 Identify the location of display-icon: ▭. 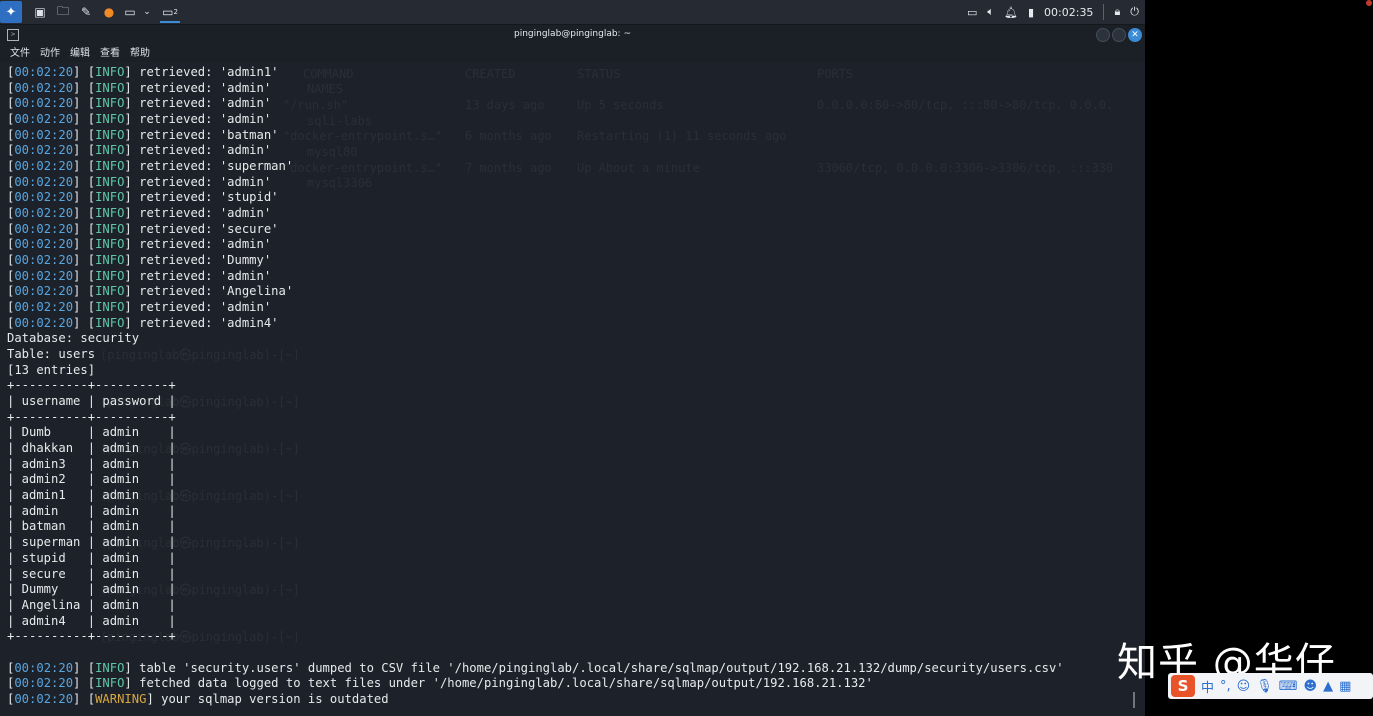
(972, 12).